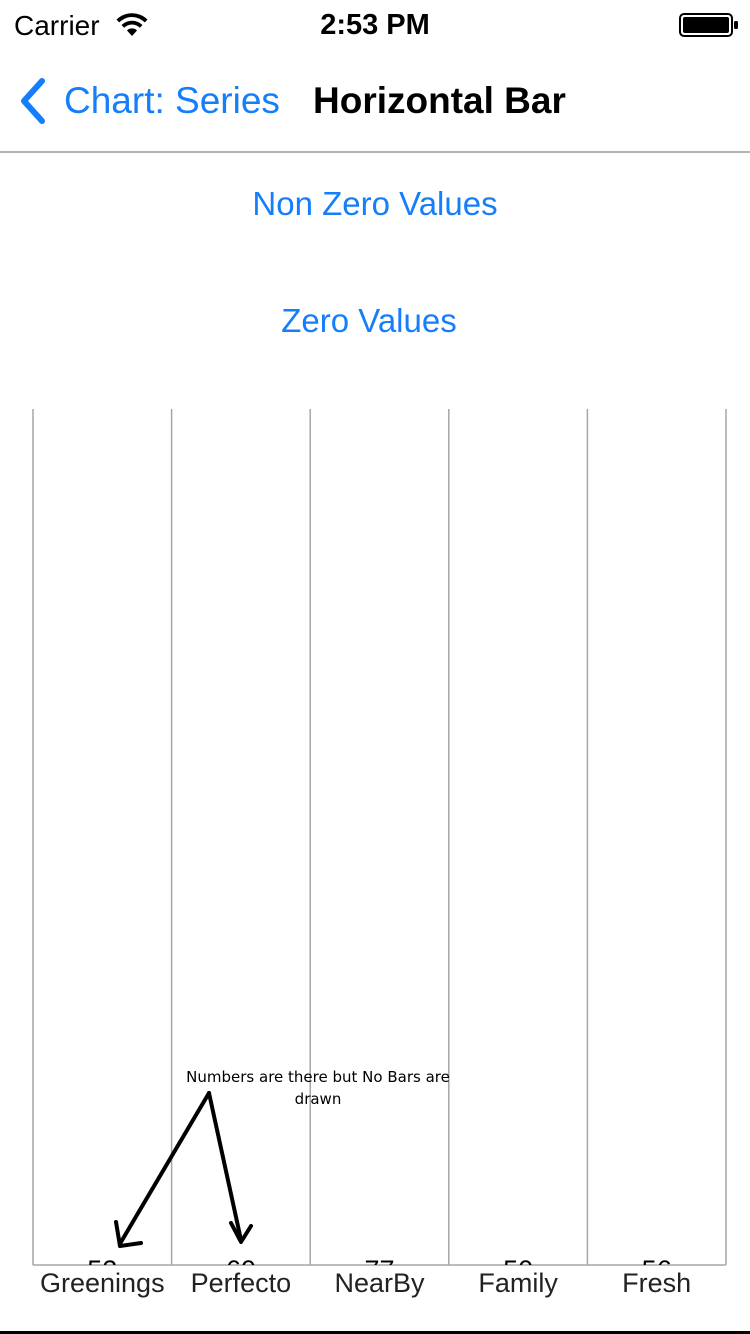 The width and height of the screenshot is (750, 1334). I want to click on chevron-left-icon, so click(33, 101).